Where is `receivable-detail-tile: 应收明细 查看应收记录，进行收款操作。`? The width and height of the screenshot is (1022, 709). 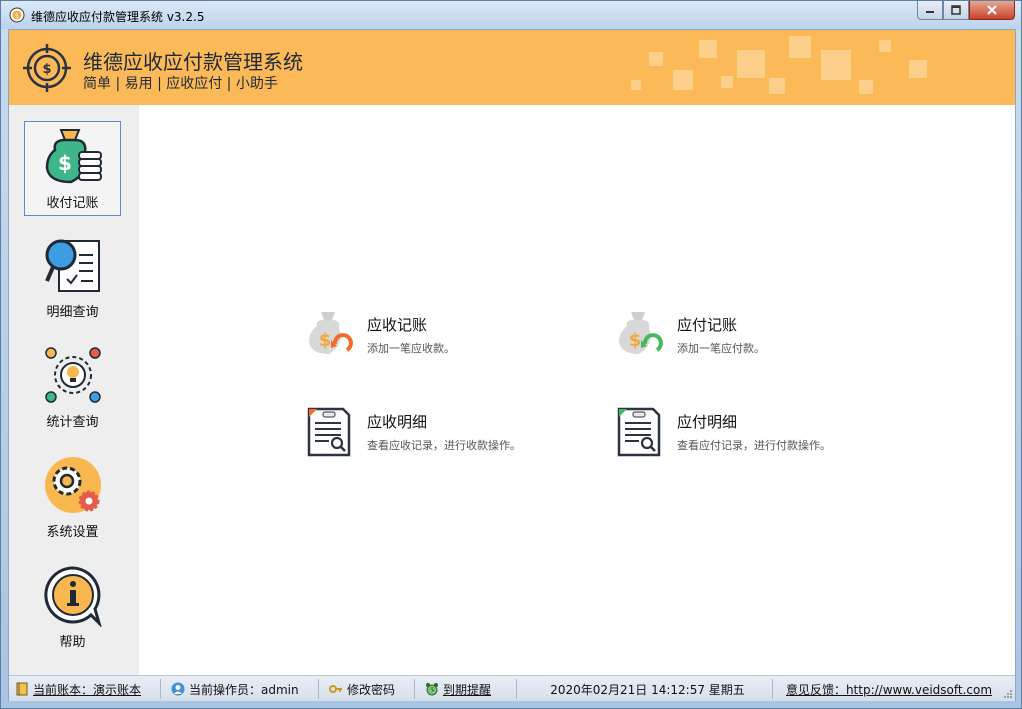
receivable-detail-tile: 应收明细 查看应收记录，进行收款操作。 is located at coordinates (433, 435).